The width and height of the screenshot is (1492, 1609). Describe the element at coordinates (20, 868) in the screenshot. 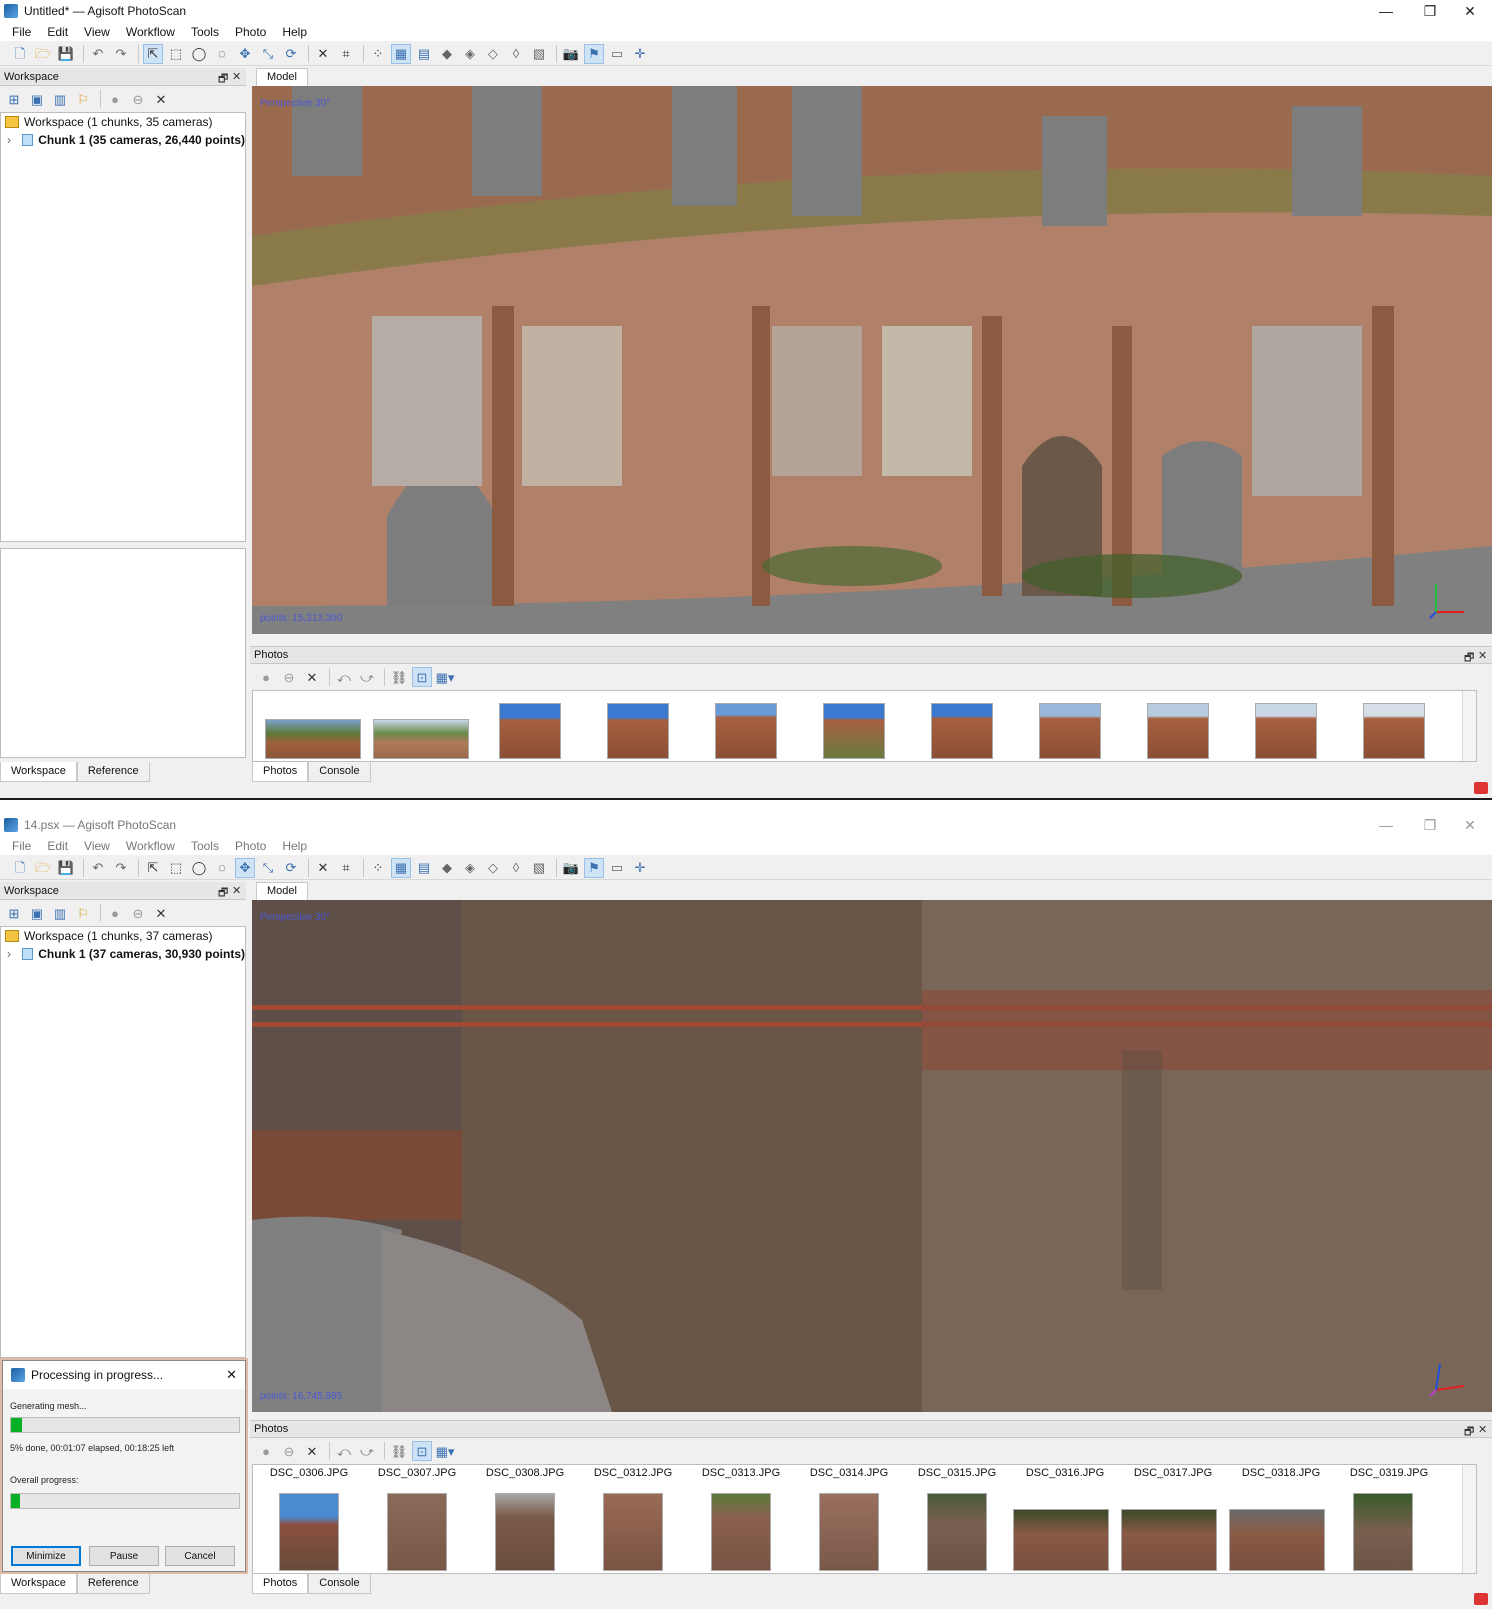

I see `new-icon: 🗋` at that location.